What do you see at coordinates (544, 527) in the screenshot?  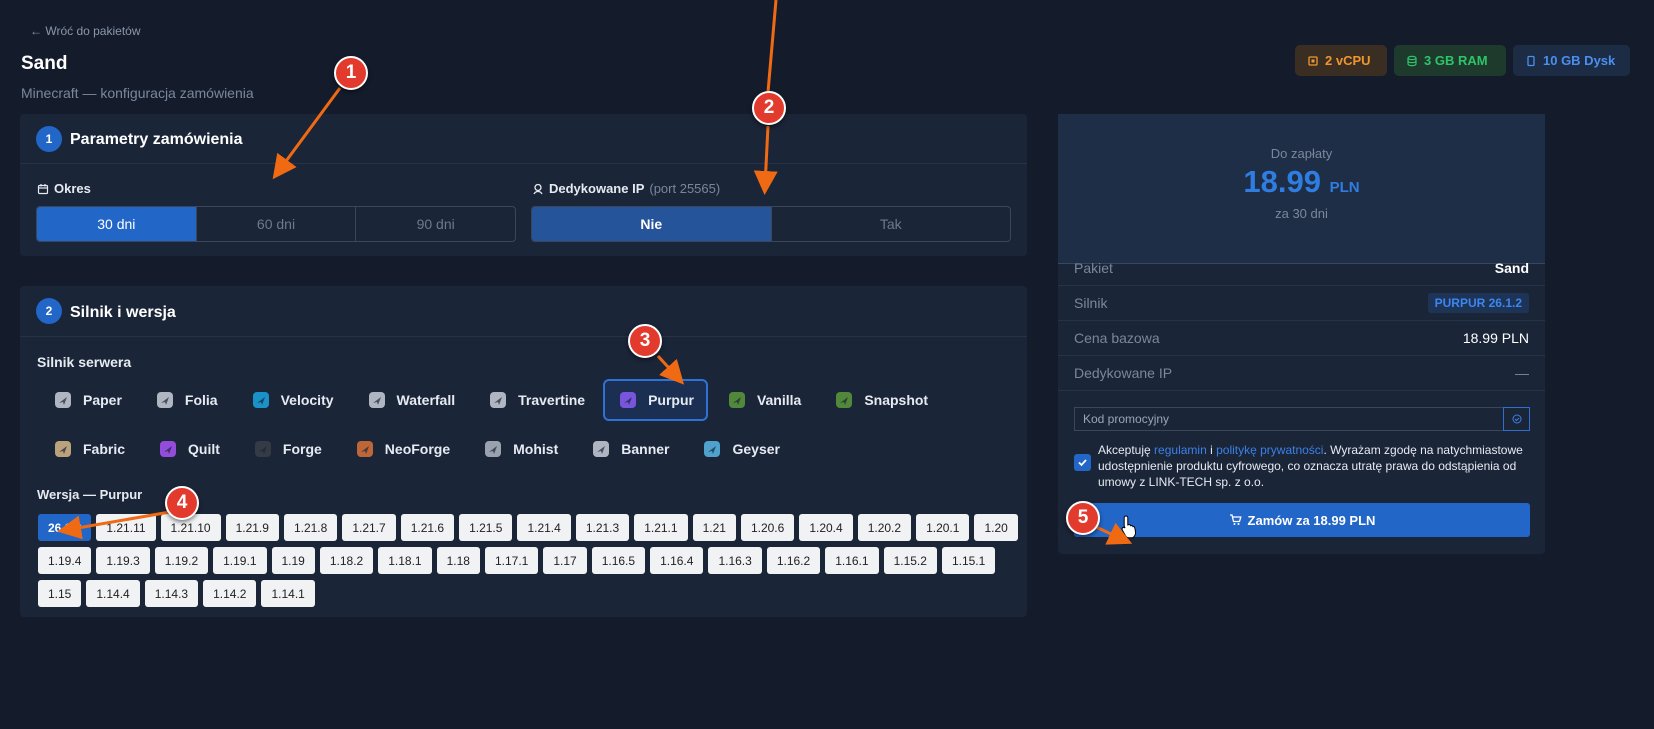 I see `version-option: 1.21.4` at bounding box center [544, 527].